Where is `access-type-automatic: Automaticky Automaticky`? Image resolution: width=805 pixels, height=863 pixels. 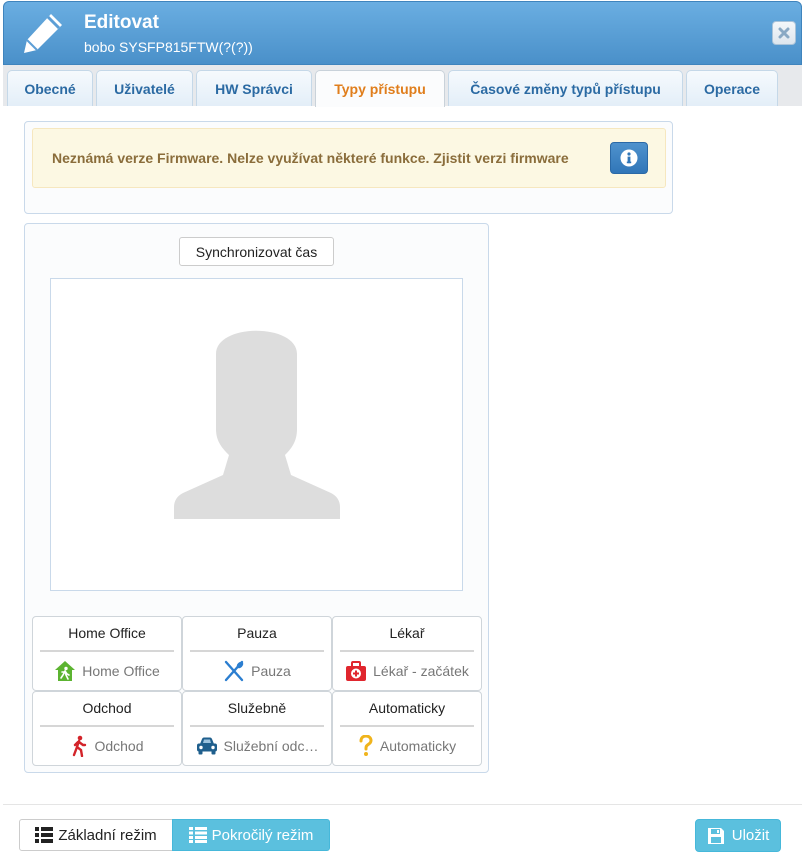 access-type-automatic: Automaticky Automaticky is located at coordinates (407, 728).